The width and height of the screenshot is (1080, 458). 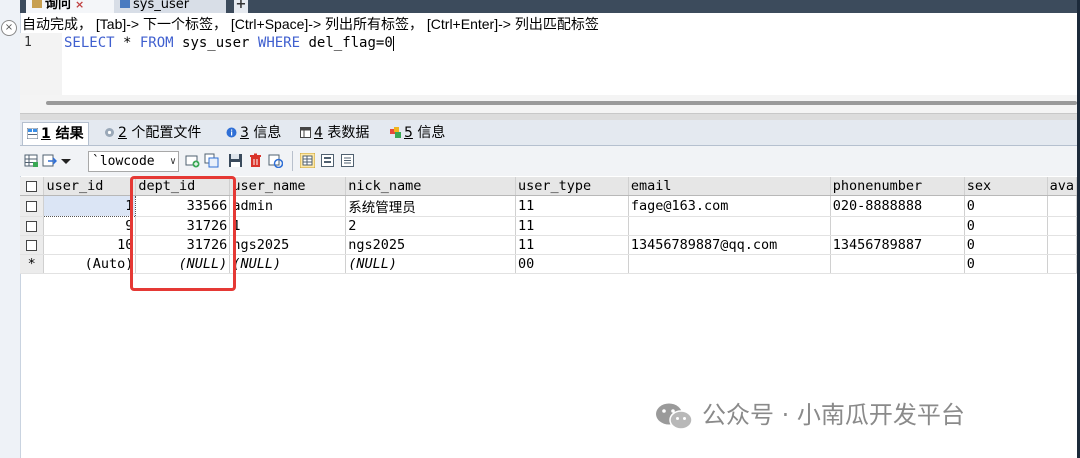 I want to click on column-header-phonenumber: phonenumber, so click(x=897, y=186).